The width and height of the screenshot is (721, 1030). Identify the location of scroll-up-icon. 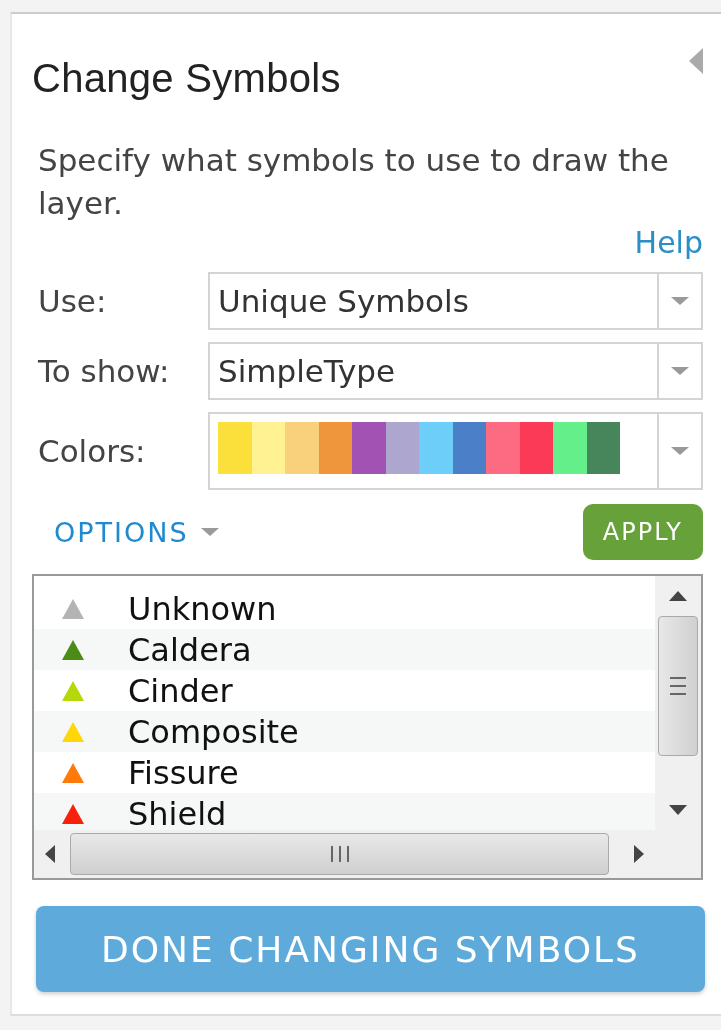
(678, 596).